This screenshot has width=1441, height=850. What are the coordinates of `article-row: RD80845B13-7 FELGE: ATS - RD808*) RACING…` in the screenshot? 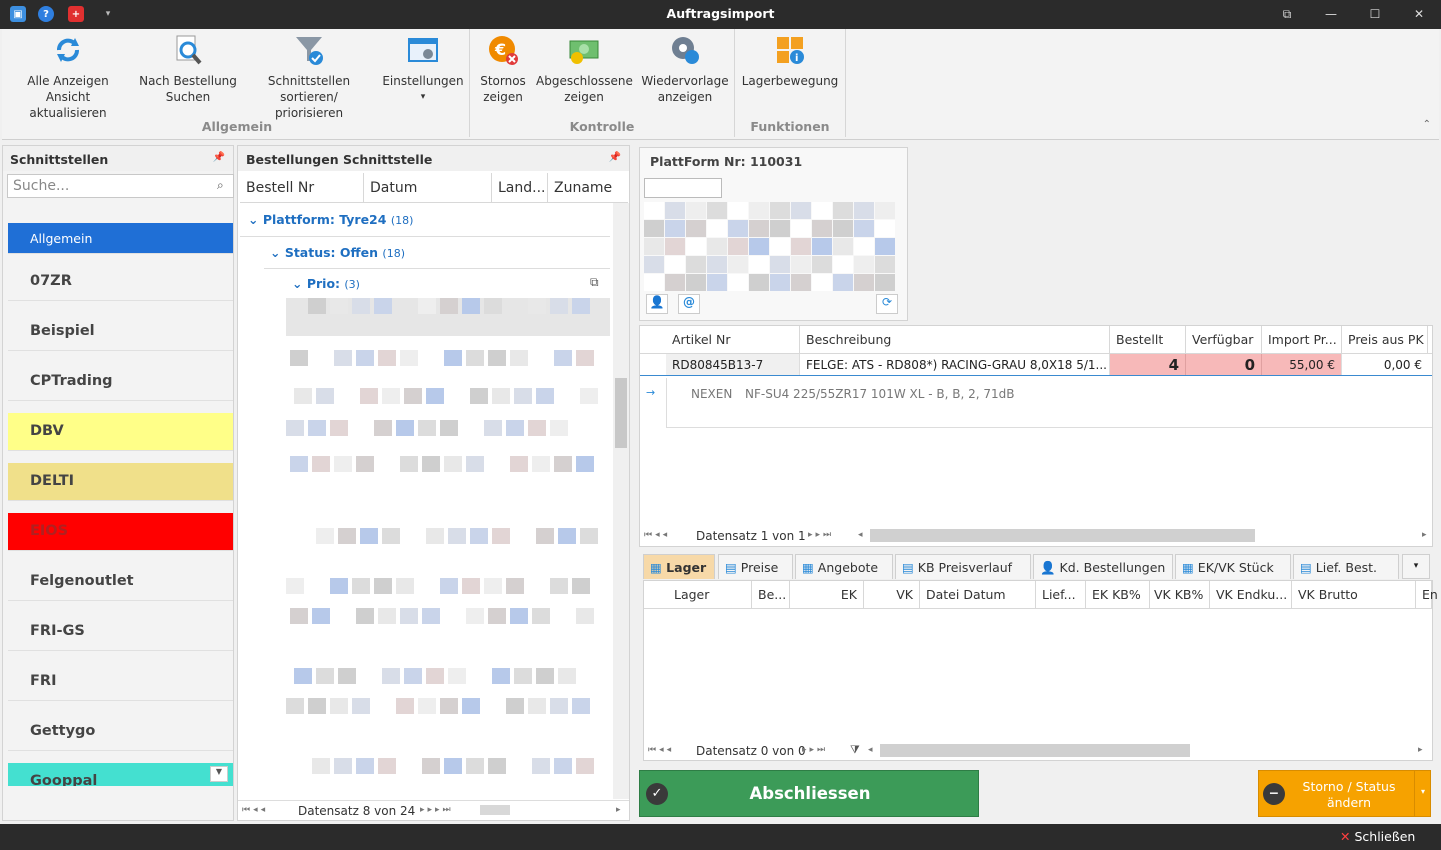 It's located at (1036, 365).